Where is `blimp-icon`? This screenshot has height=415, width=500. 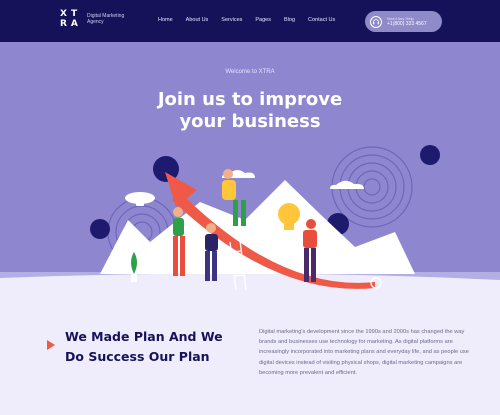 blimp-icon is located at coordinates (140, 199).